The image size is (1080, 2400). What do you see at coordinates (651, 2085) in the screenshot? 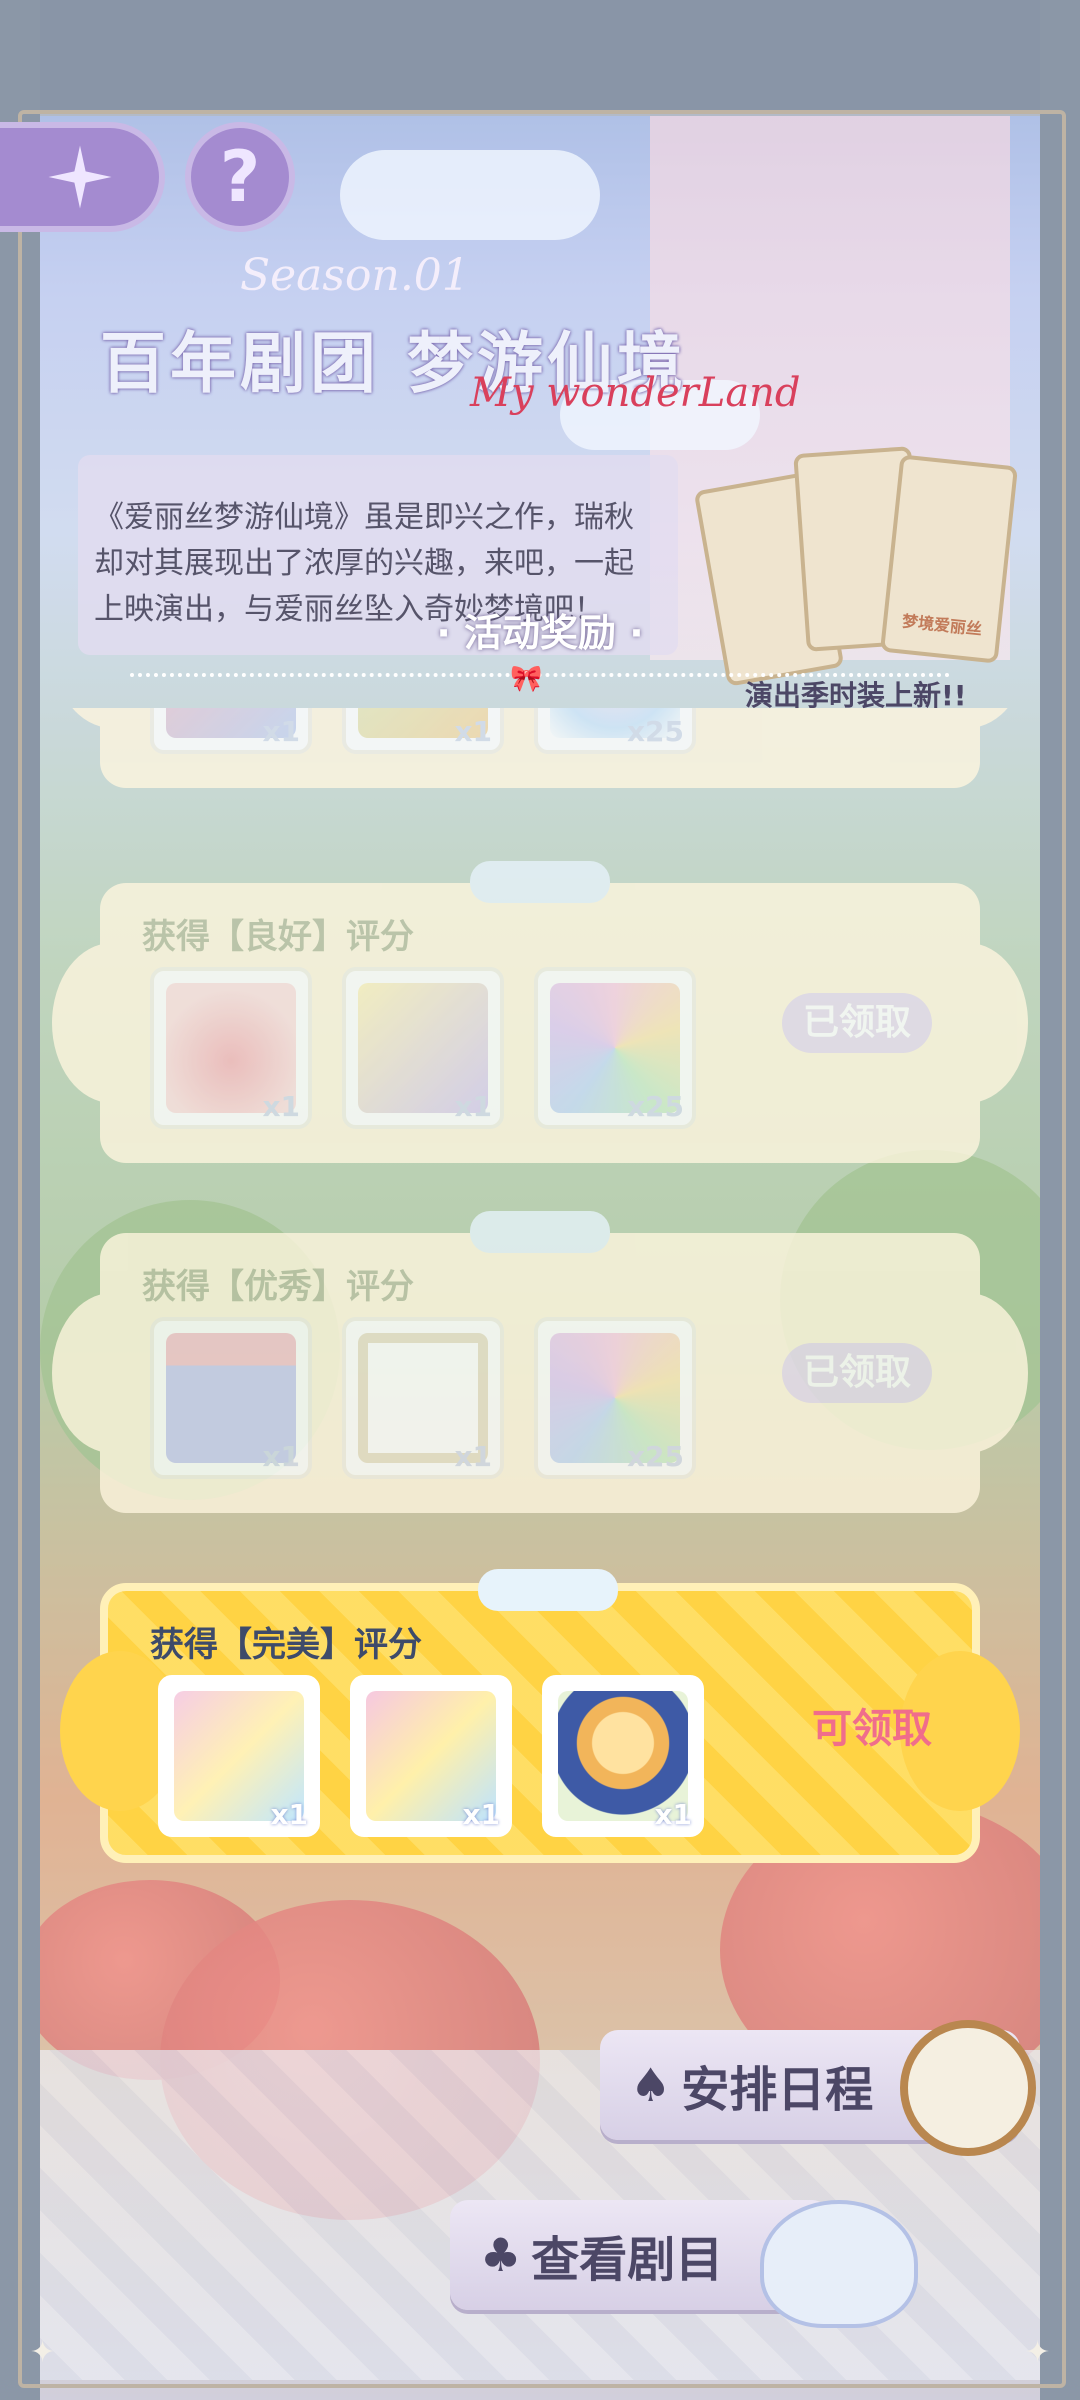
I see `spade-icon: ♠` at bounding box center [651, 2085].